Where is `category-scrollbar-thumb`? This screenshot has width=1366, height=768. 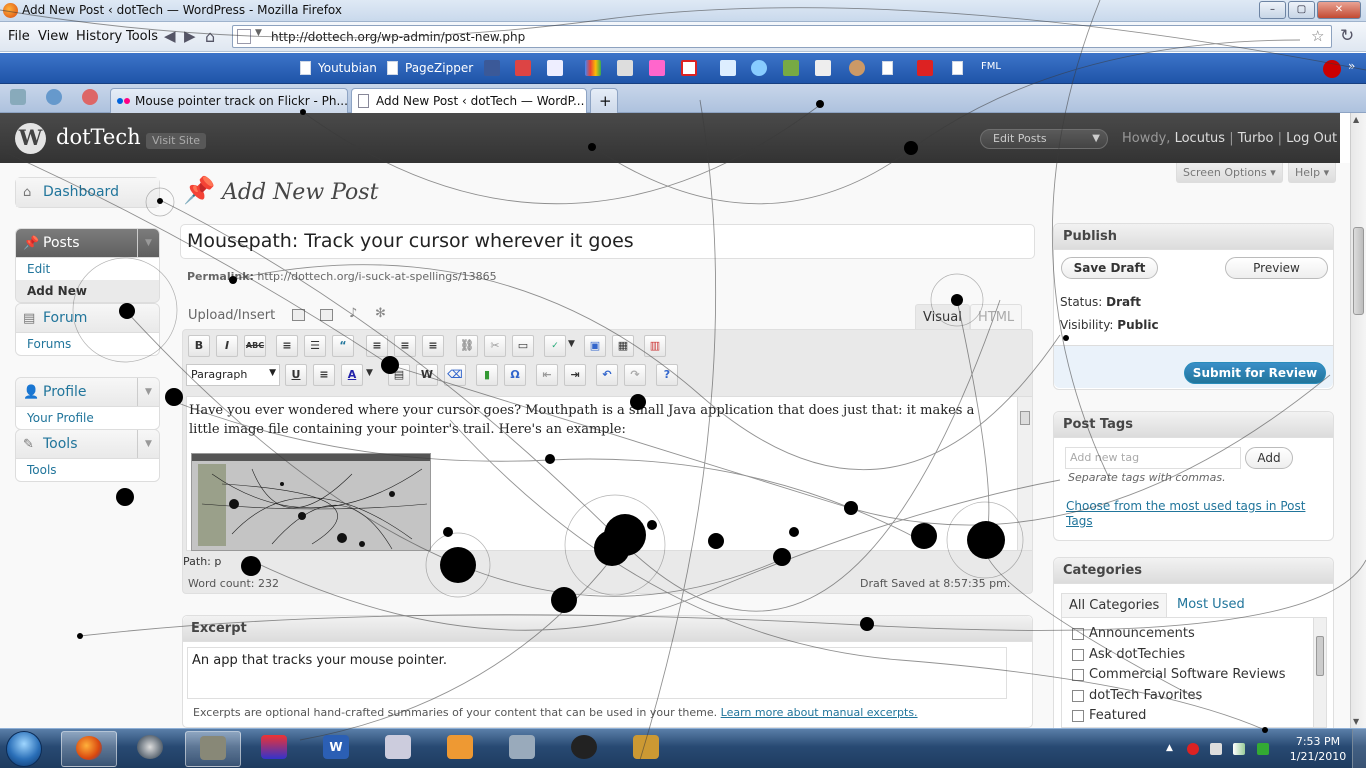 category-scrollbar-thumb is located at coordinates (1320, 656).